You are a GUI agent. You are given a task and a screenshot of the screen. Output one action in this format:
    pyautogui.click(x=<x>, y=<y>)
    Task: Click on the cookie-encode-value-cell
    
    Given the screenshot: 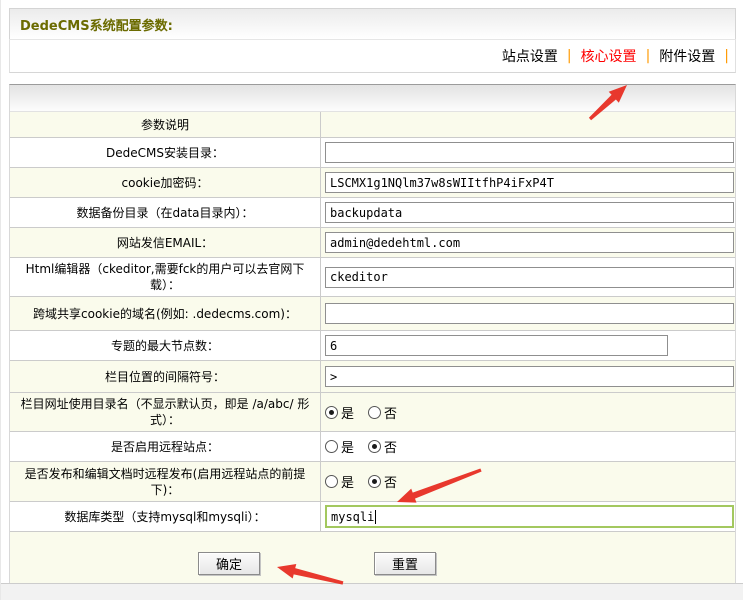 What is the action you would take?
    pyautogui.click(x=528, y=182)
    